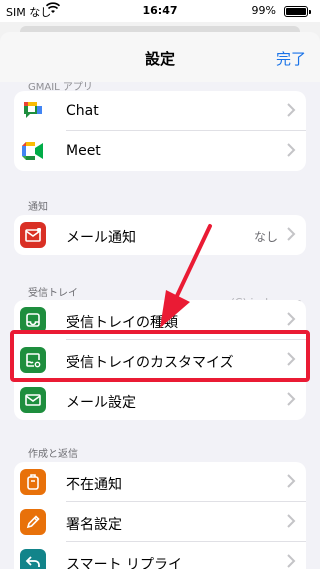  Describe the element at coordinates (33, 360) in the screenshot. I see `inbox-customize-icon` at that location.